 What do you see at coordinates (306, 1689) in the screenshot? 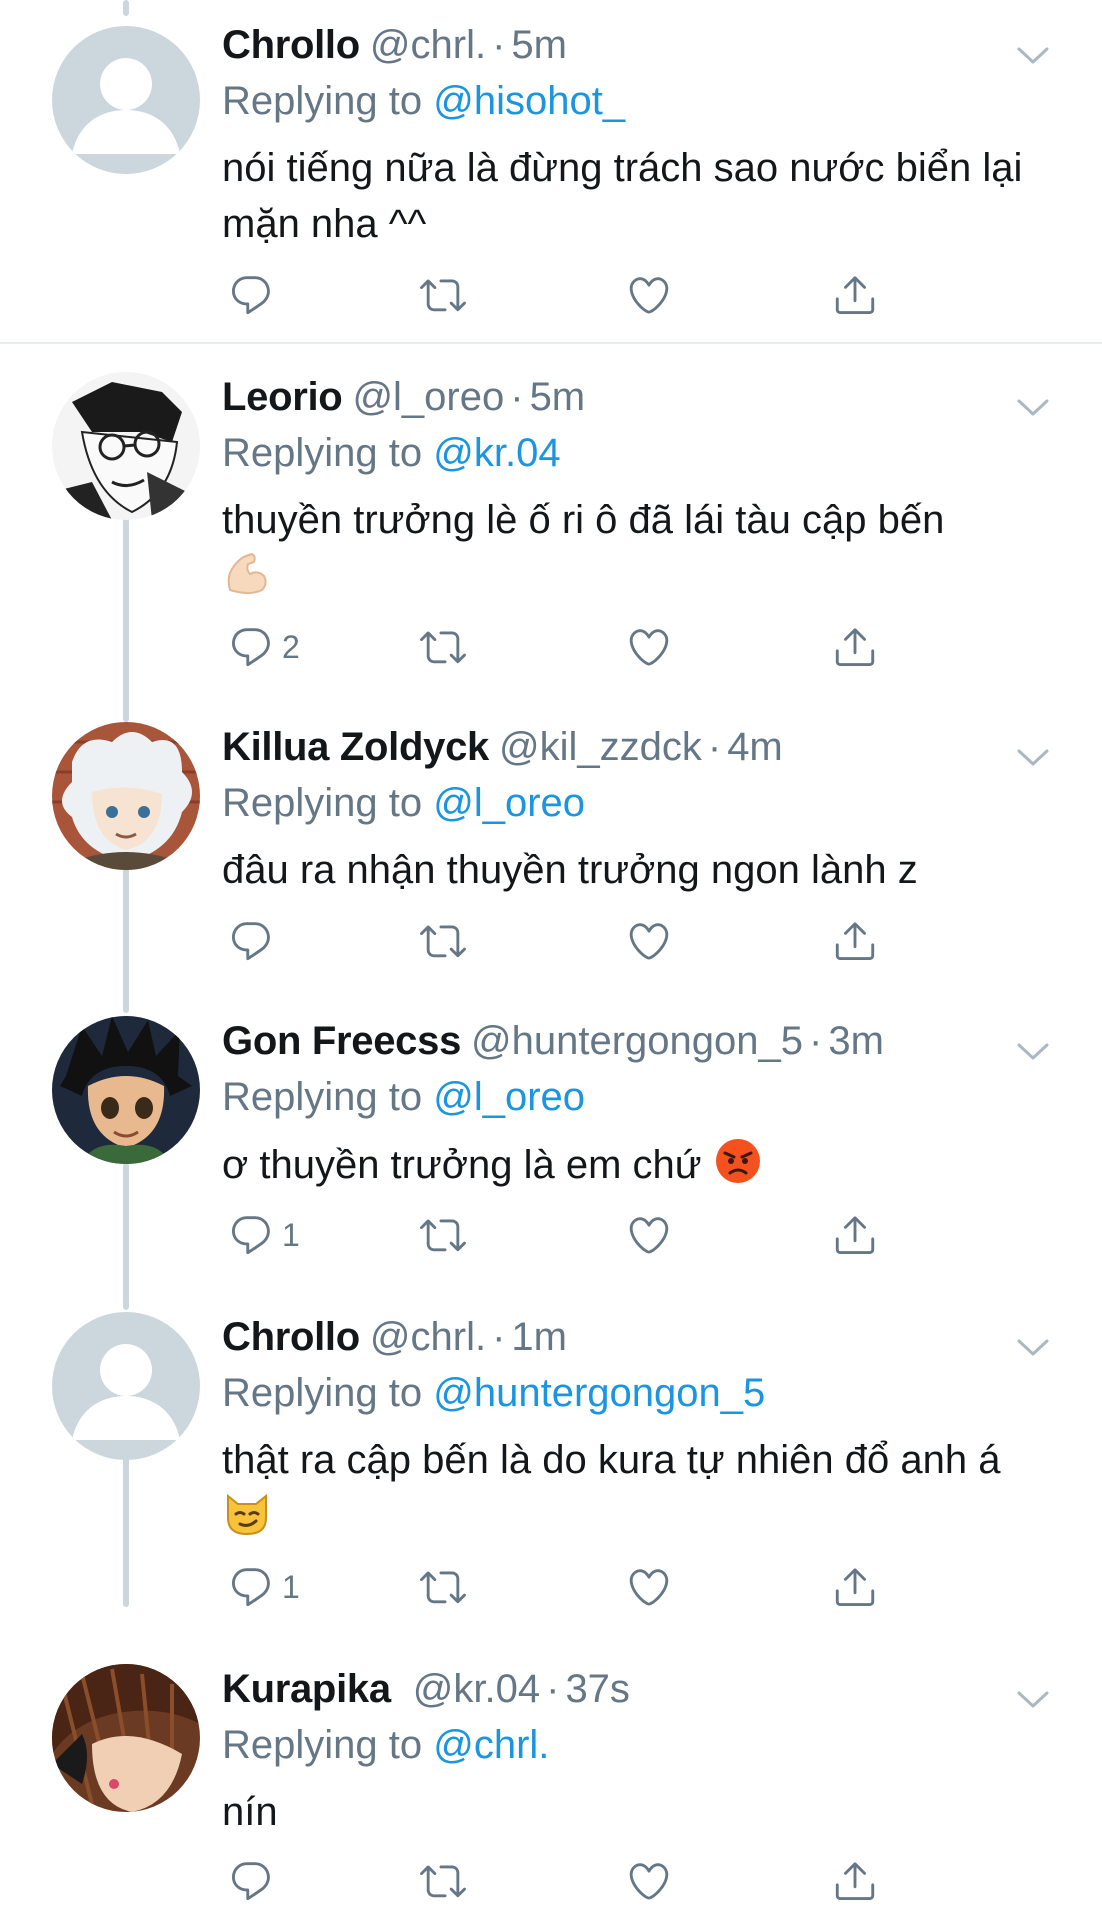
I see `display-name: Kurapika` at bounding box center [306, 1689].